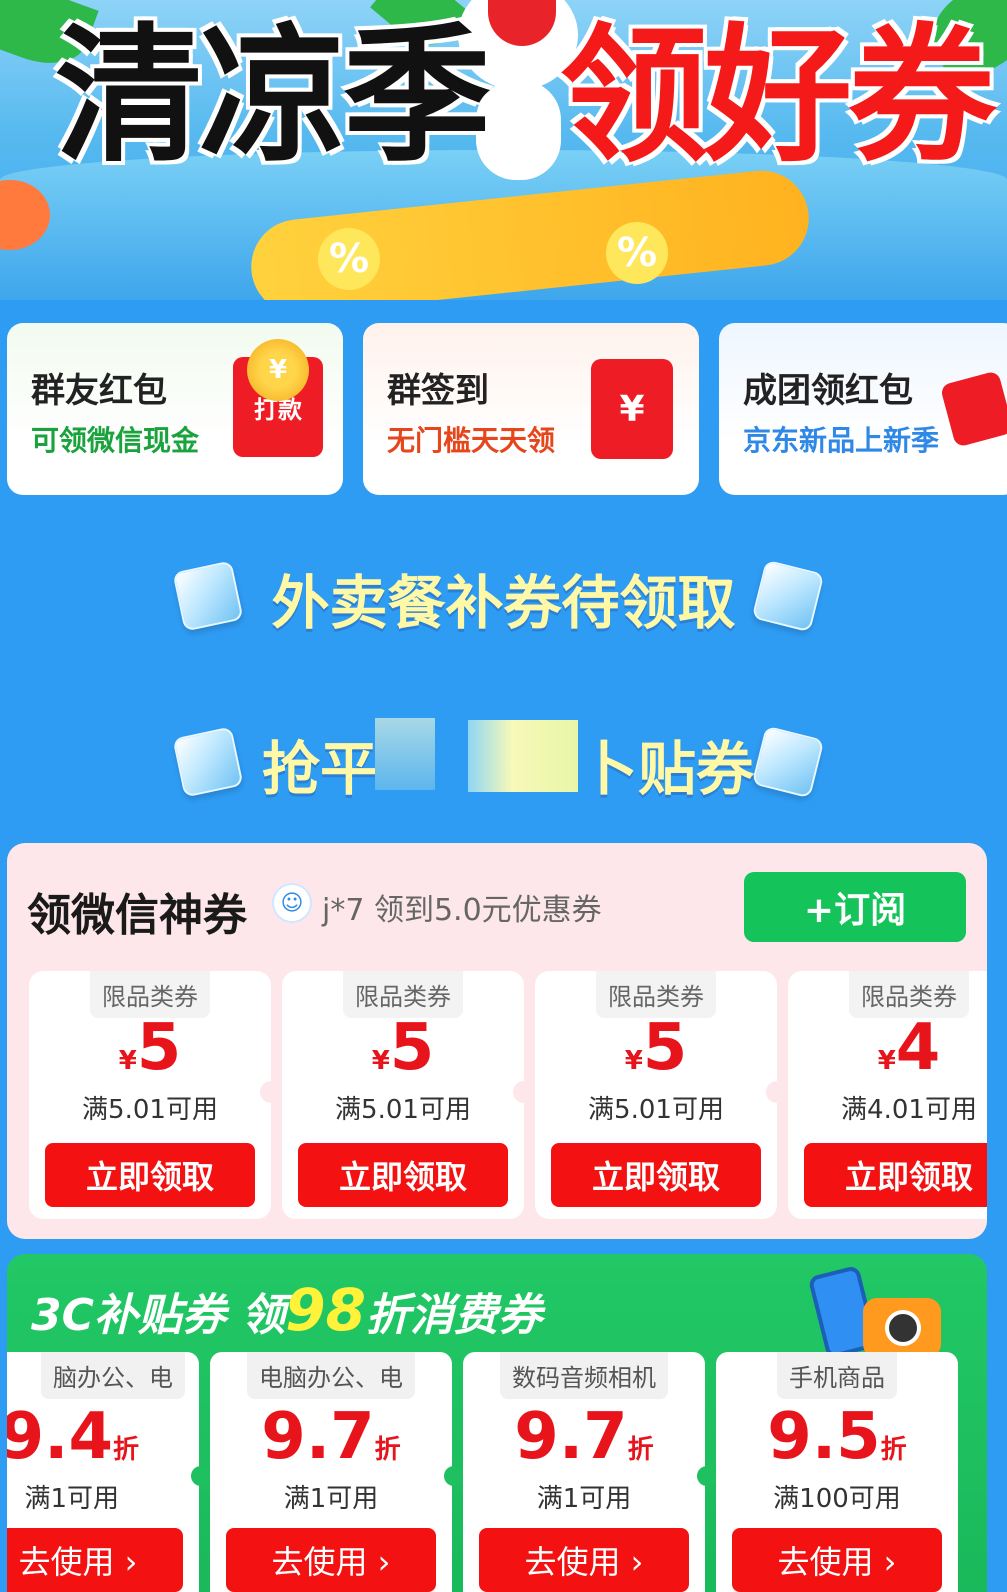  Describe the element at coordinates (778, 96) in the screenshot. I see `banner-title-red: 领好券` at that location.